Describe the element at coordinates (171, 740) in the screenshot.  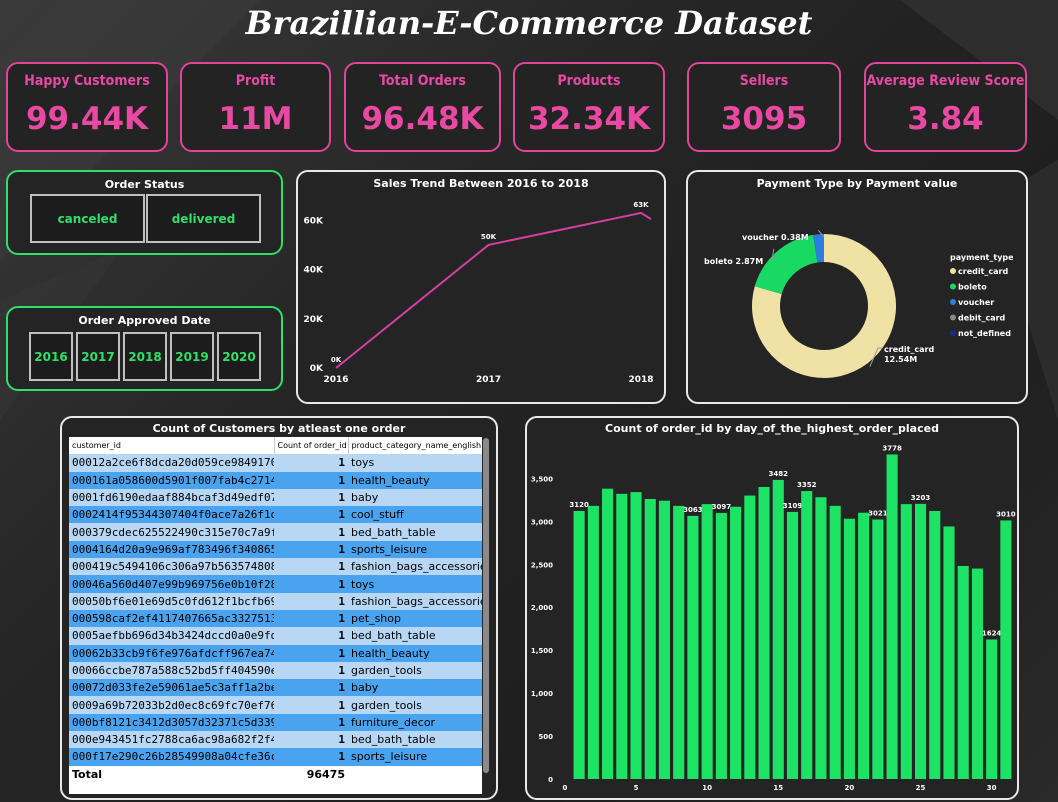
I see `customer-id-cell: 000e943451fc2788ca6ac98a682f2f49` at that location.